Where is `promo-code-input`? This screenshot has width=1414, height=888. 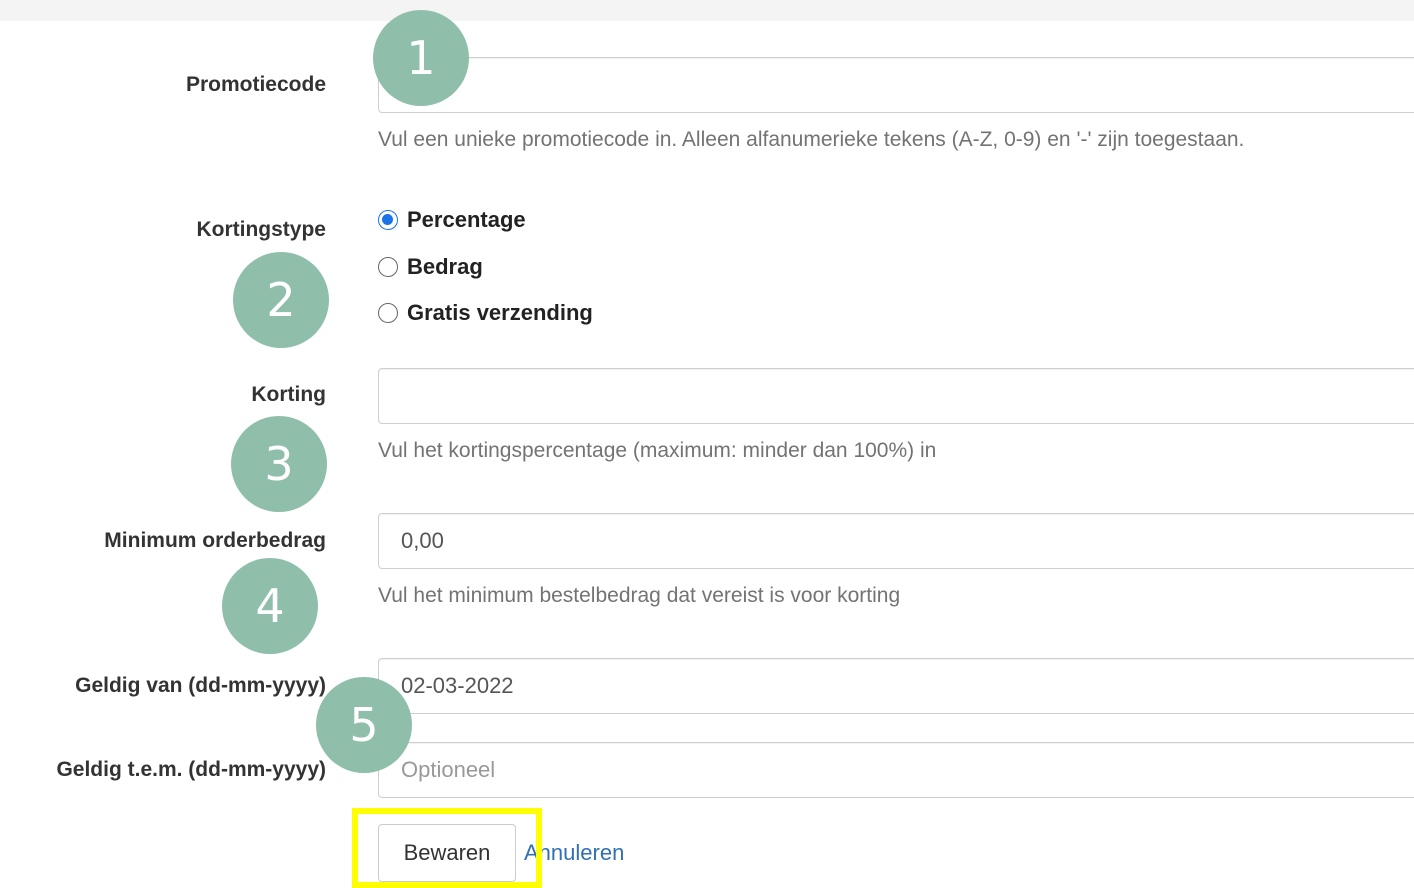 promo-code-input is located at coordinates (896, 85).